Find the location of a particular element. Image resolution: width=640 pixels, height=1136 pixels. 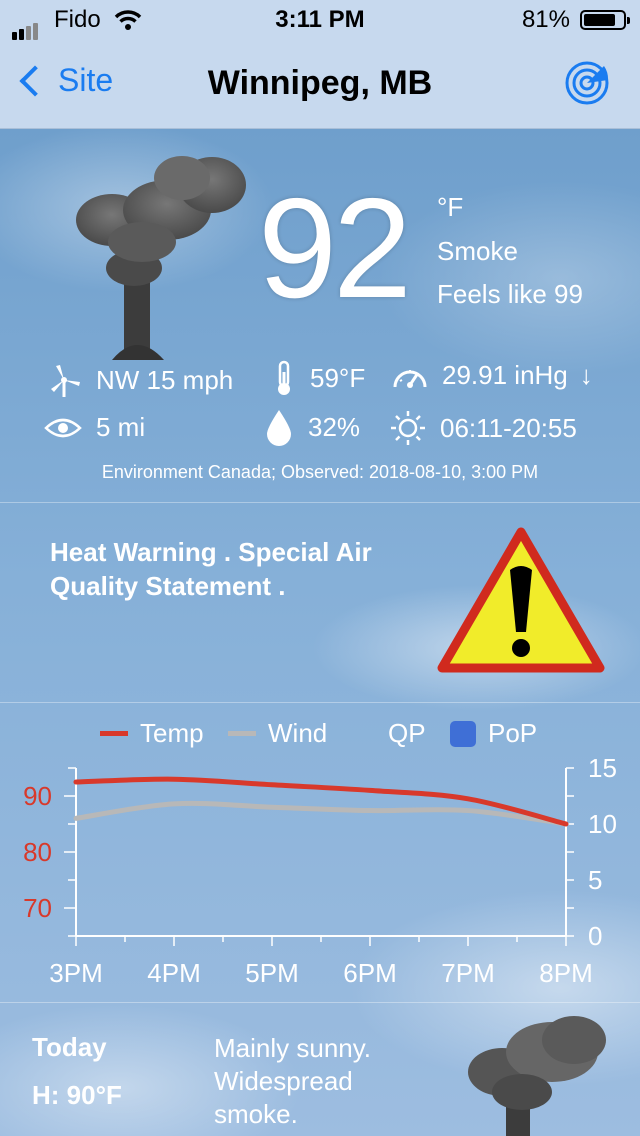

wind-stat: NW 15 mph is located at coordinates (139, 380).